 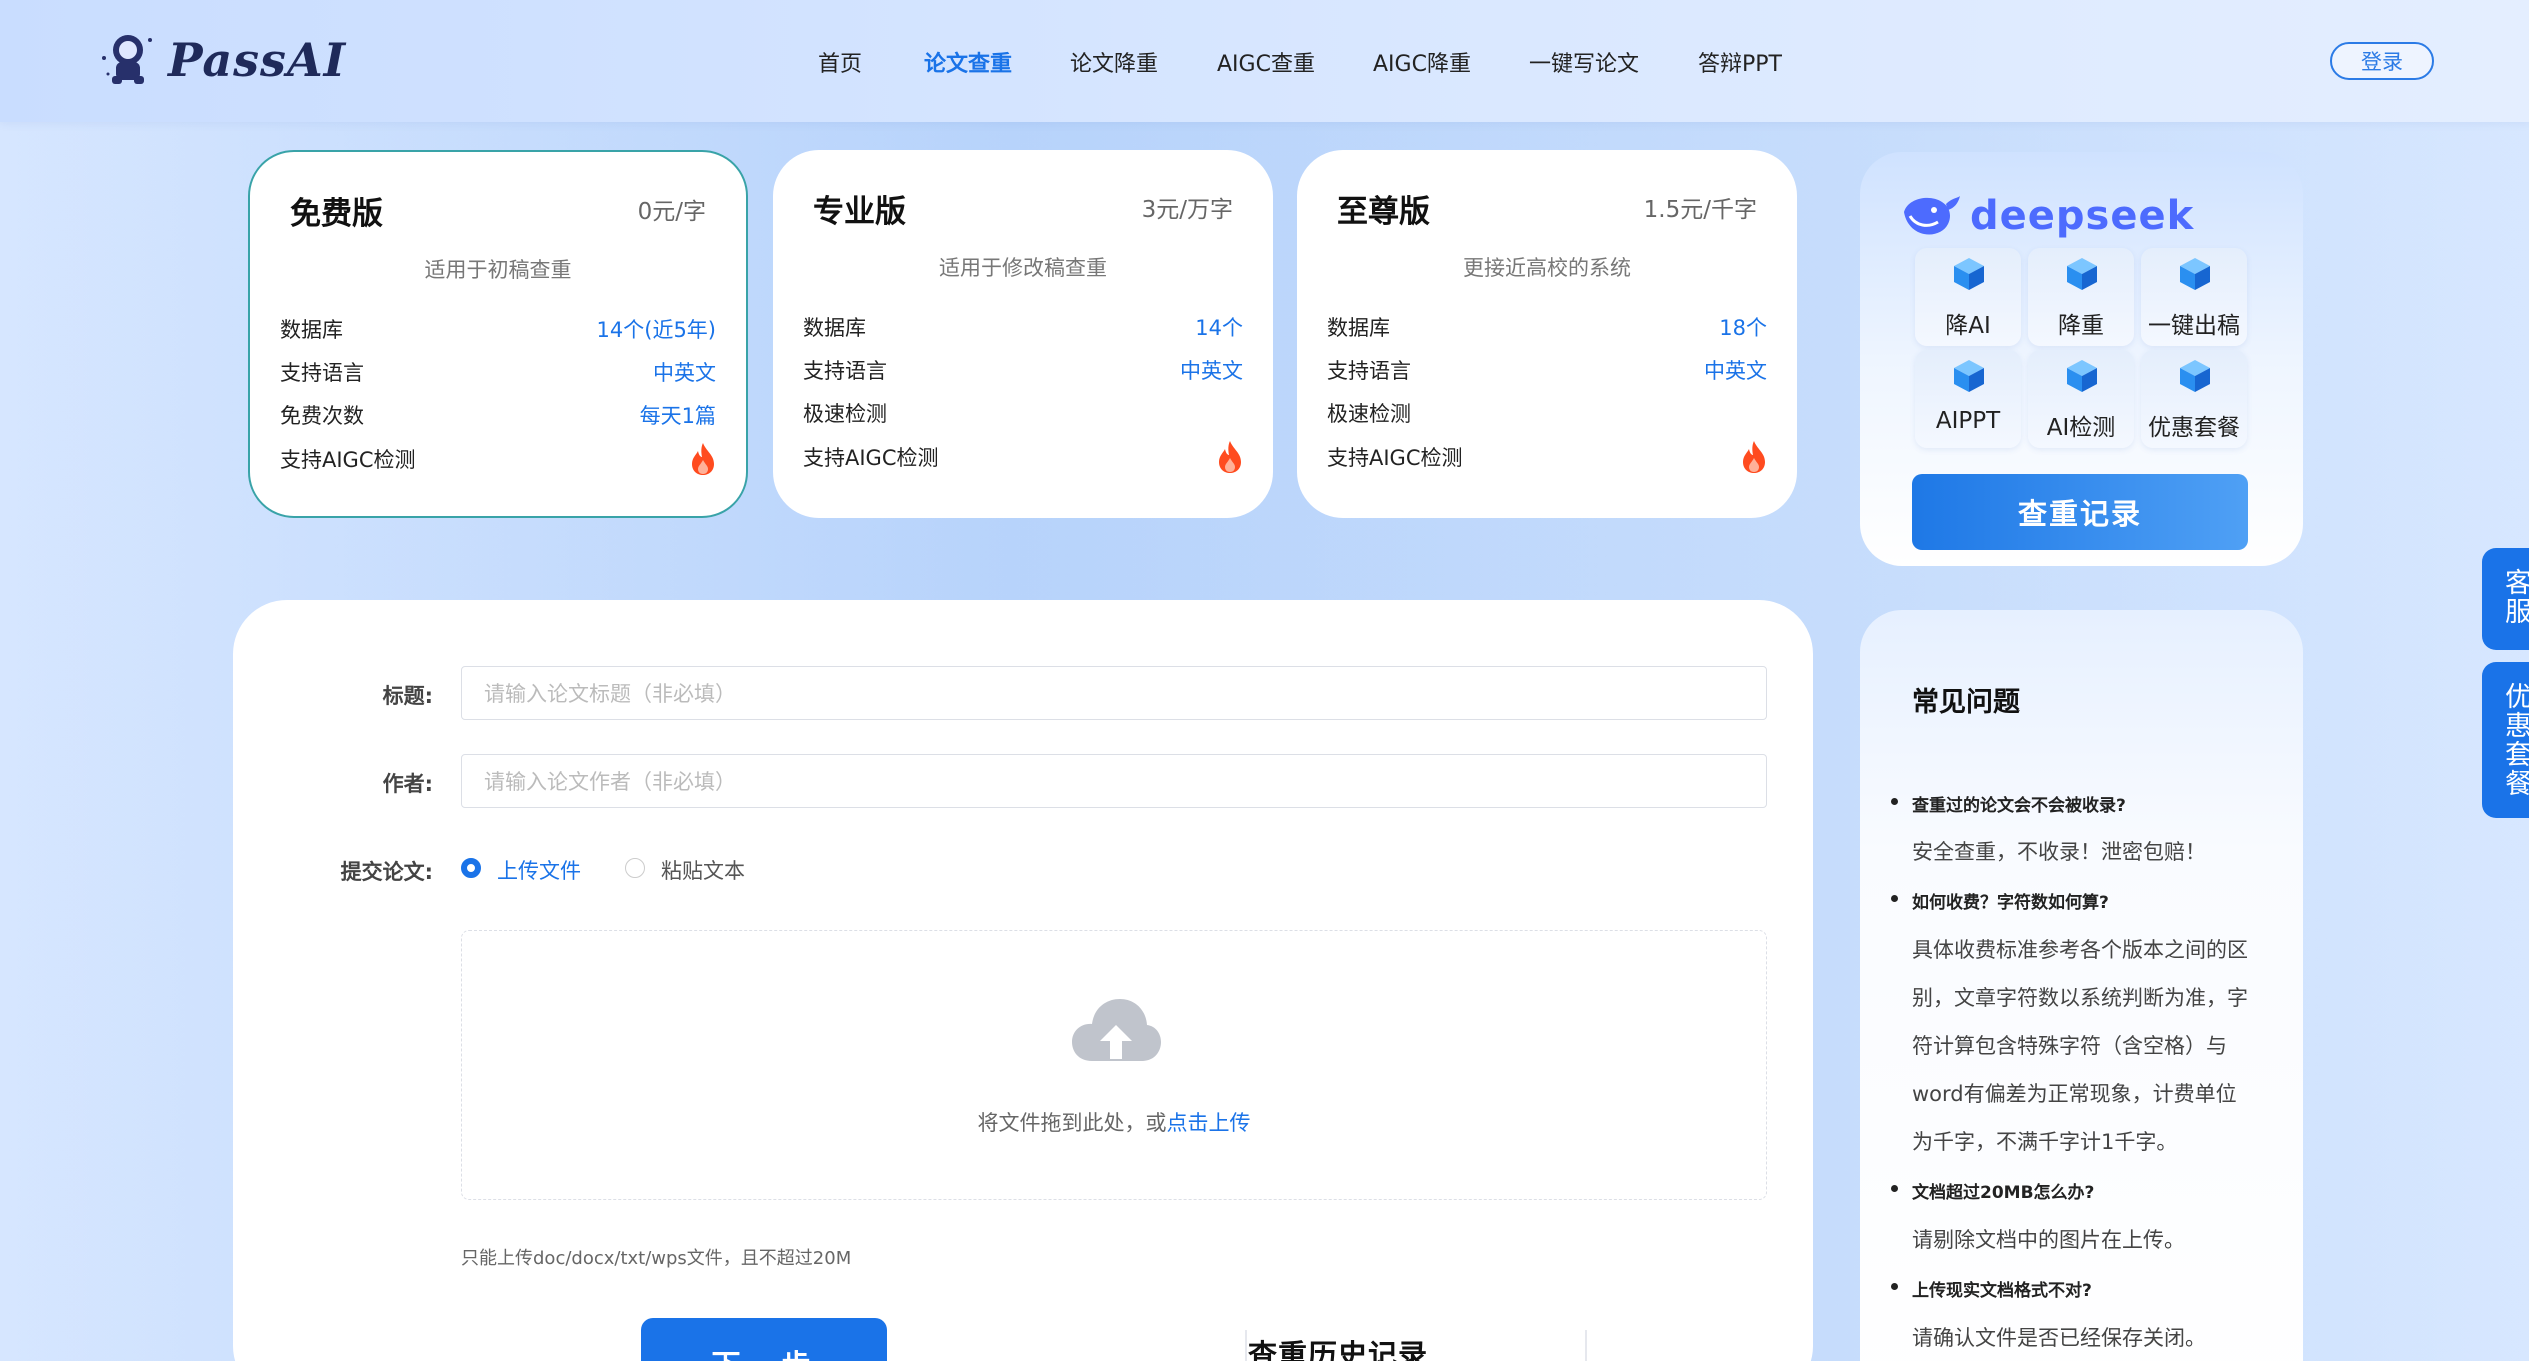 I want to click on submit-type-label: 提交论文:, so click(x=386, y=872).